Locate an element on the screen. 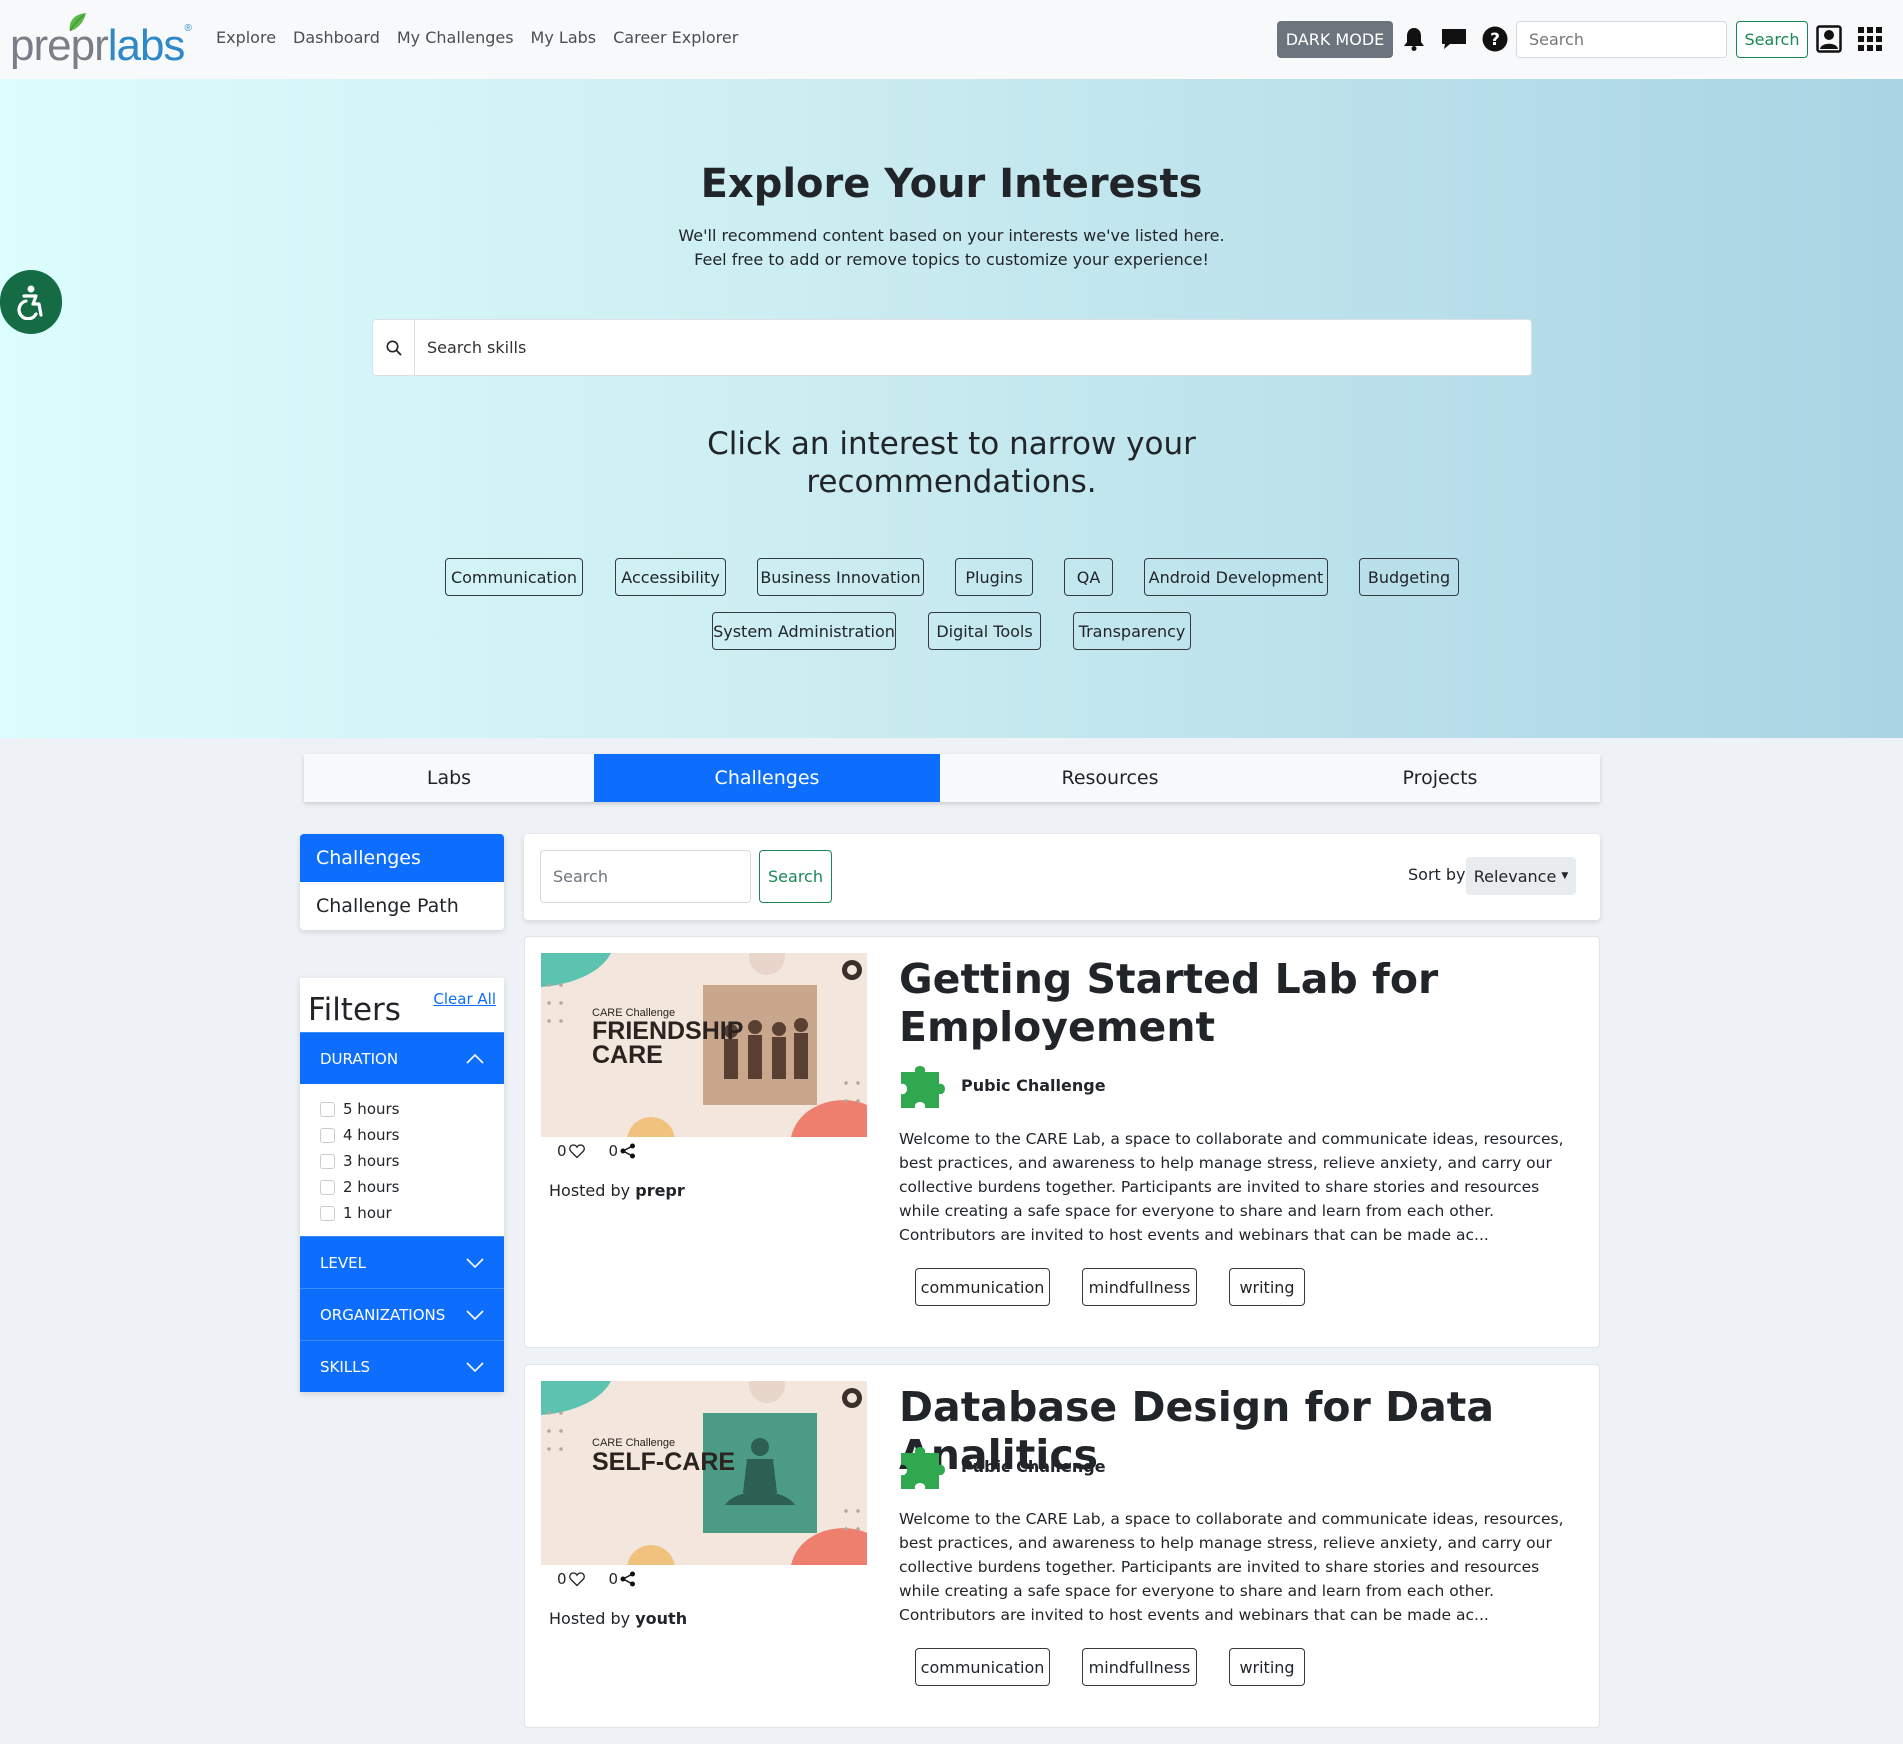  interest-chip-system-administration: System Administration is located at coordinates (804, 631).